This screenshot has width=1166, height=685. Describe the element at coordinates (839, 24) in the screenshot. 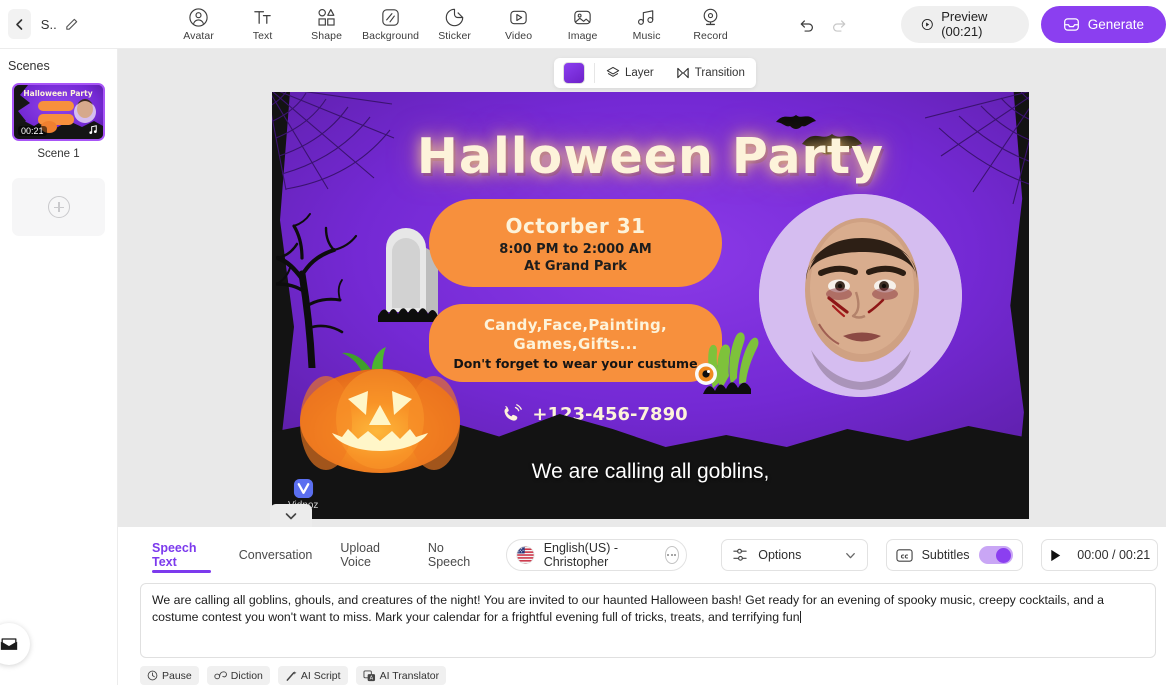

I see `redo-button` at that location.